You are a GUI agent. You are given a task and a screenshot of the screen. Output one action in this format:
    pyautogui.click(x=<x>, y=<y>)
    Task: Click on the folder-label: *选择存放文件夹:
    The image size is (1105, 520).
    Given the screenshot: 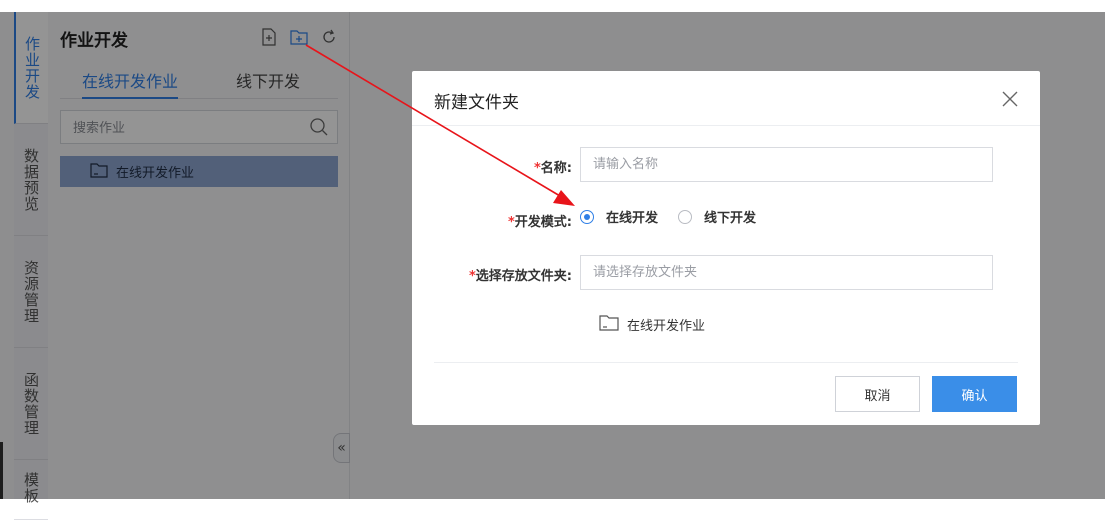 What is the action you would take?
    pyautogui.click(x=492, y=274)
    